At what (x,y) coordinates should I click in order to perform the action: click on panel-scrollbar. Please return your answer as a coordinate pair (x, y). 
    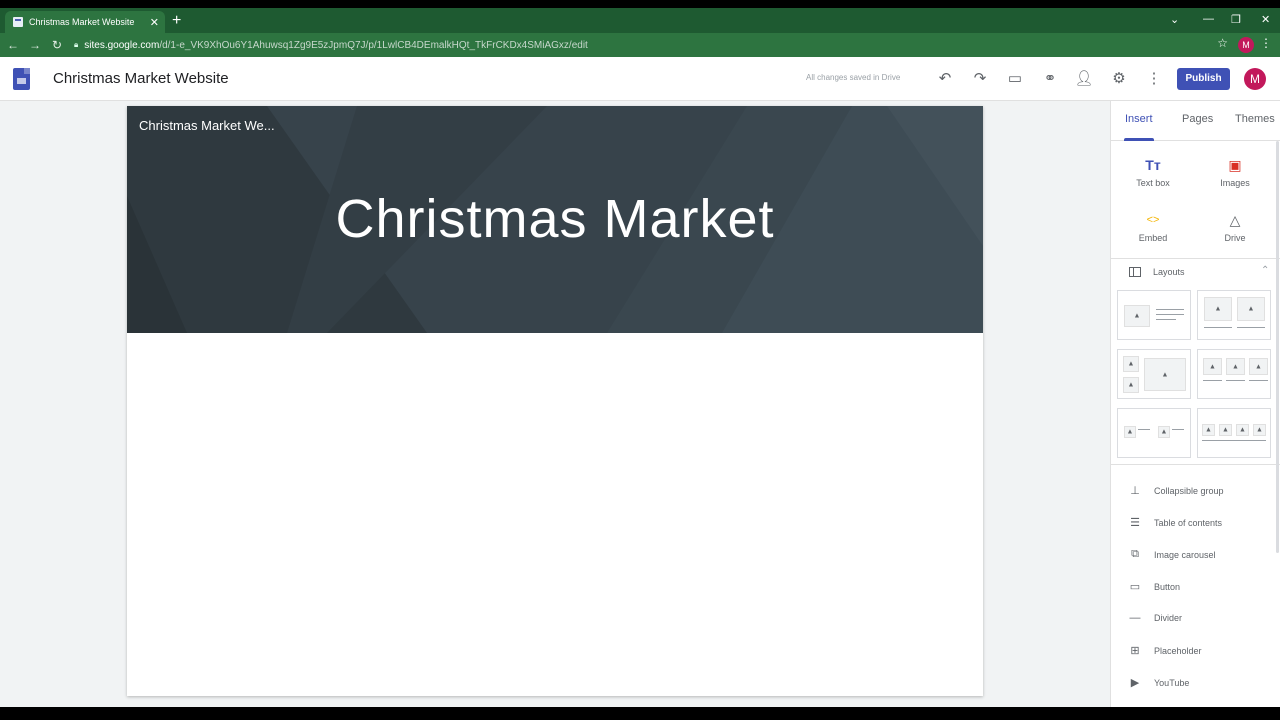
    Looking at the image, I should click on (1277, 347).